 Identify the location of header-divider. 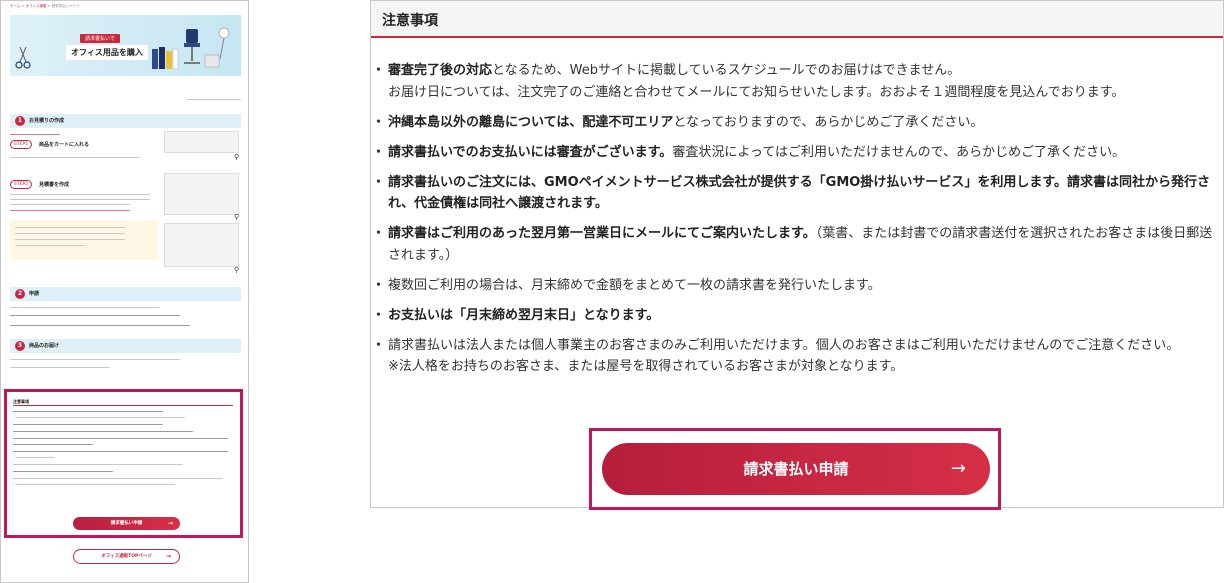
(797, 37).